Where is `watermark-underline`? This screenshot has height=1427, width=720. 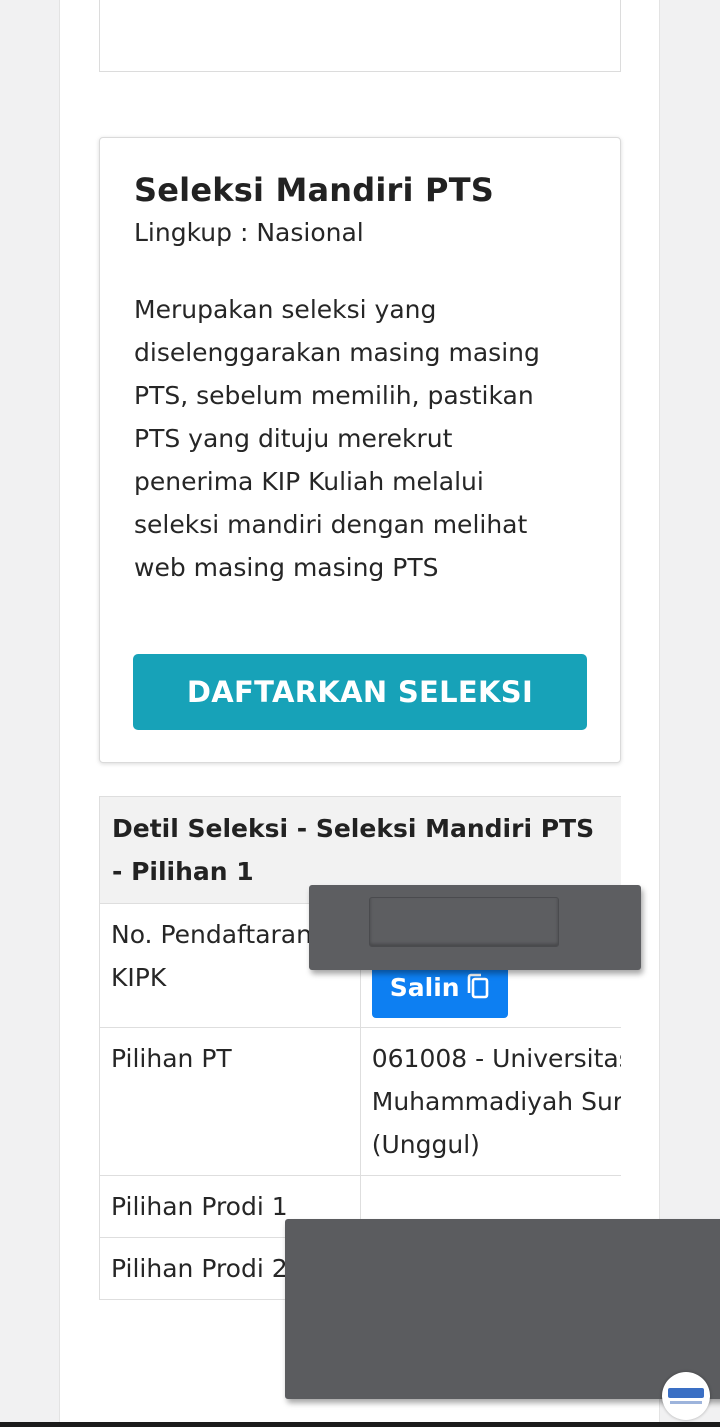 watermark-underline is located at coordinates (686, 1402).